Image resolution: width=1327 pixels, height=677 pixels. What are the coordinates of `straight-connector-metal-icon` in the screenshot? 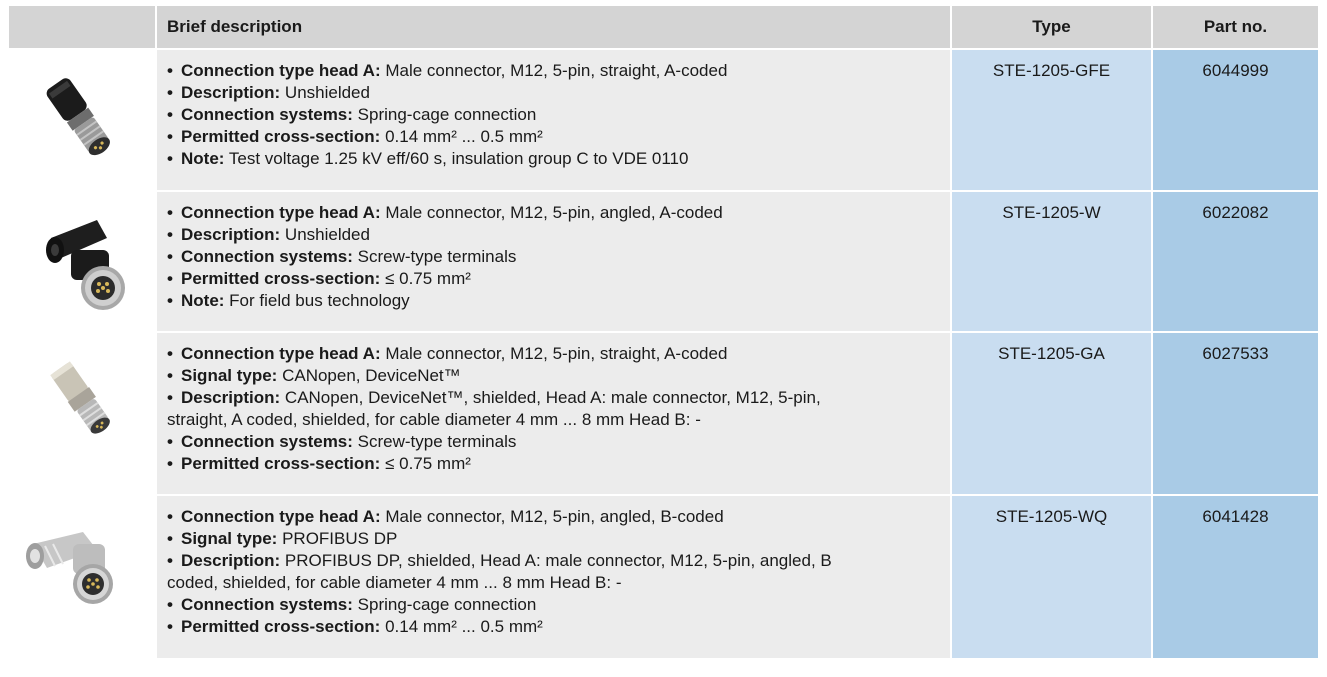 It's located at (80, 397).